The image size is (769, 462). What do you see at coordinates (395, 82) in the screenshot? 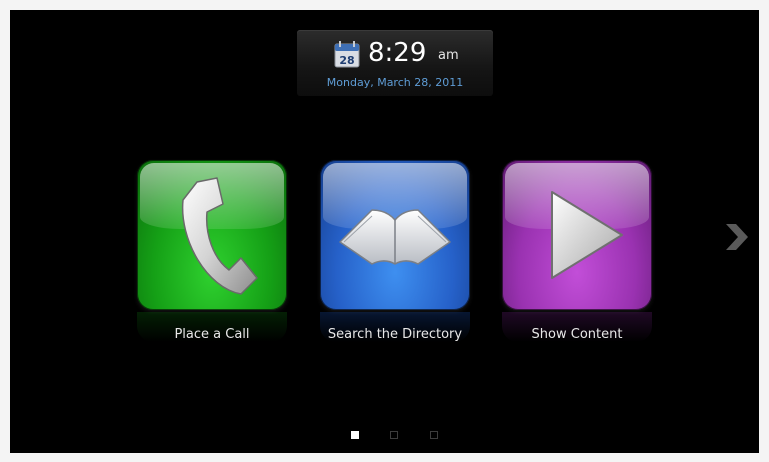
I see `clock-date: Monday, March 28, 2011` at bounding box center [395, 82].